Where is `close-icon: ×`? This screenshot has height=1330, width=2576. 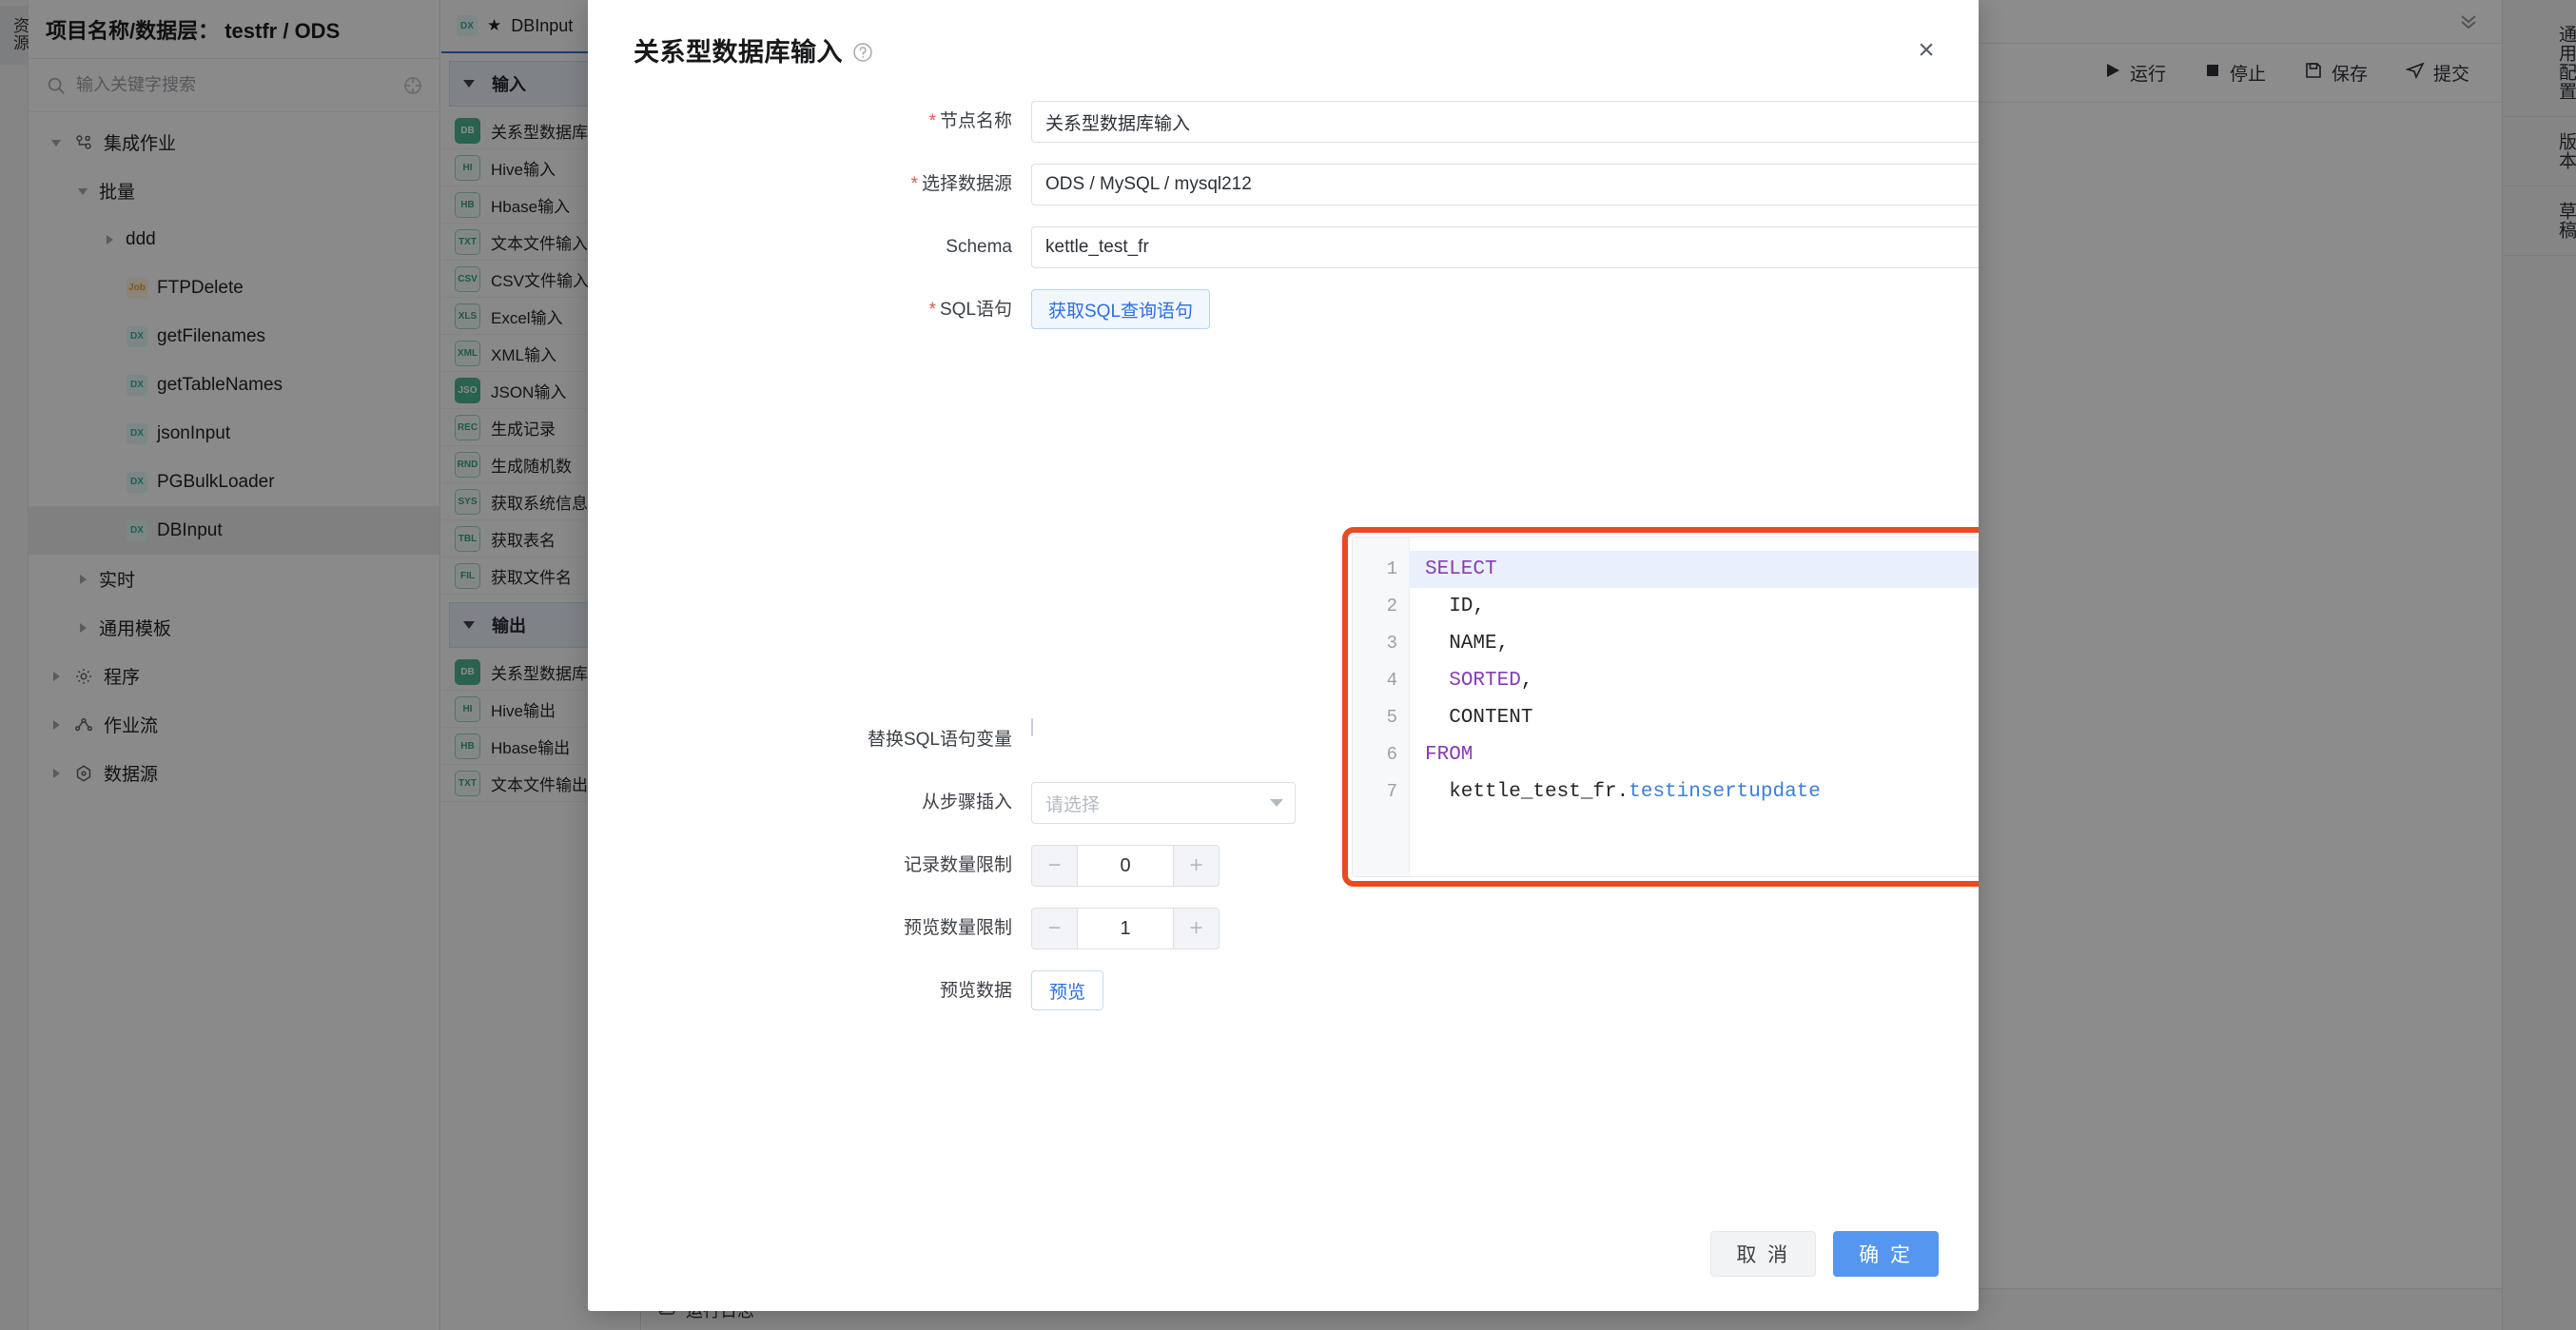 close-icon: × is located at coordinates (1926, 50).